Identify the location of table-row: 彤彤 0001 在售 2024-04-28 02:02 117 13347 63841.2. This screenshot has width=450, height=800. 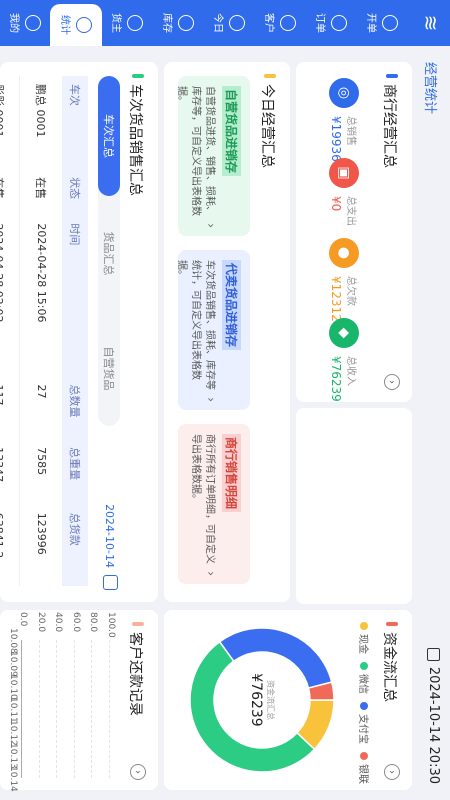
(10, 331).